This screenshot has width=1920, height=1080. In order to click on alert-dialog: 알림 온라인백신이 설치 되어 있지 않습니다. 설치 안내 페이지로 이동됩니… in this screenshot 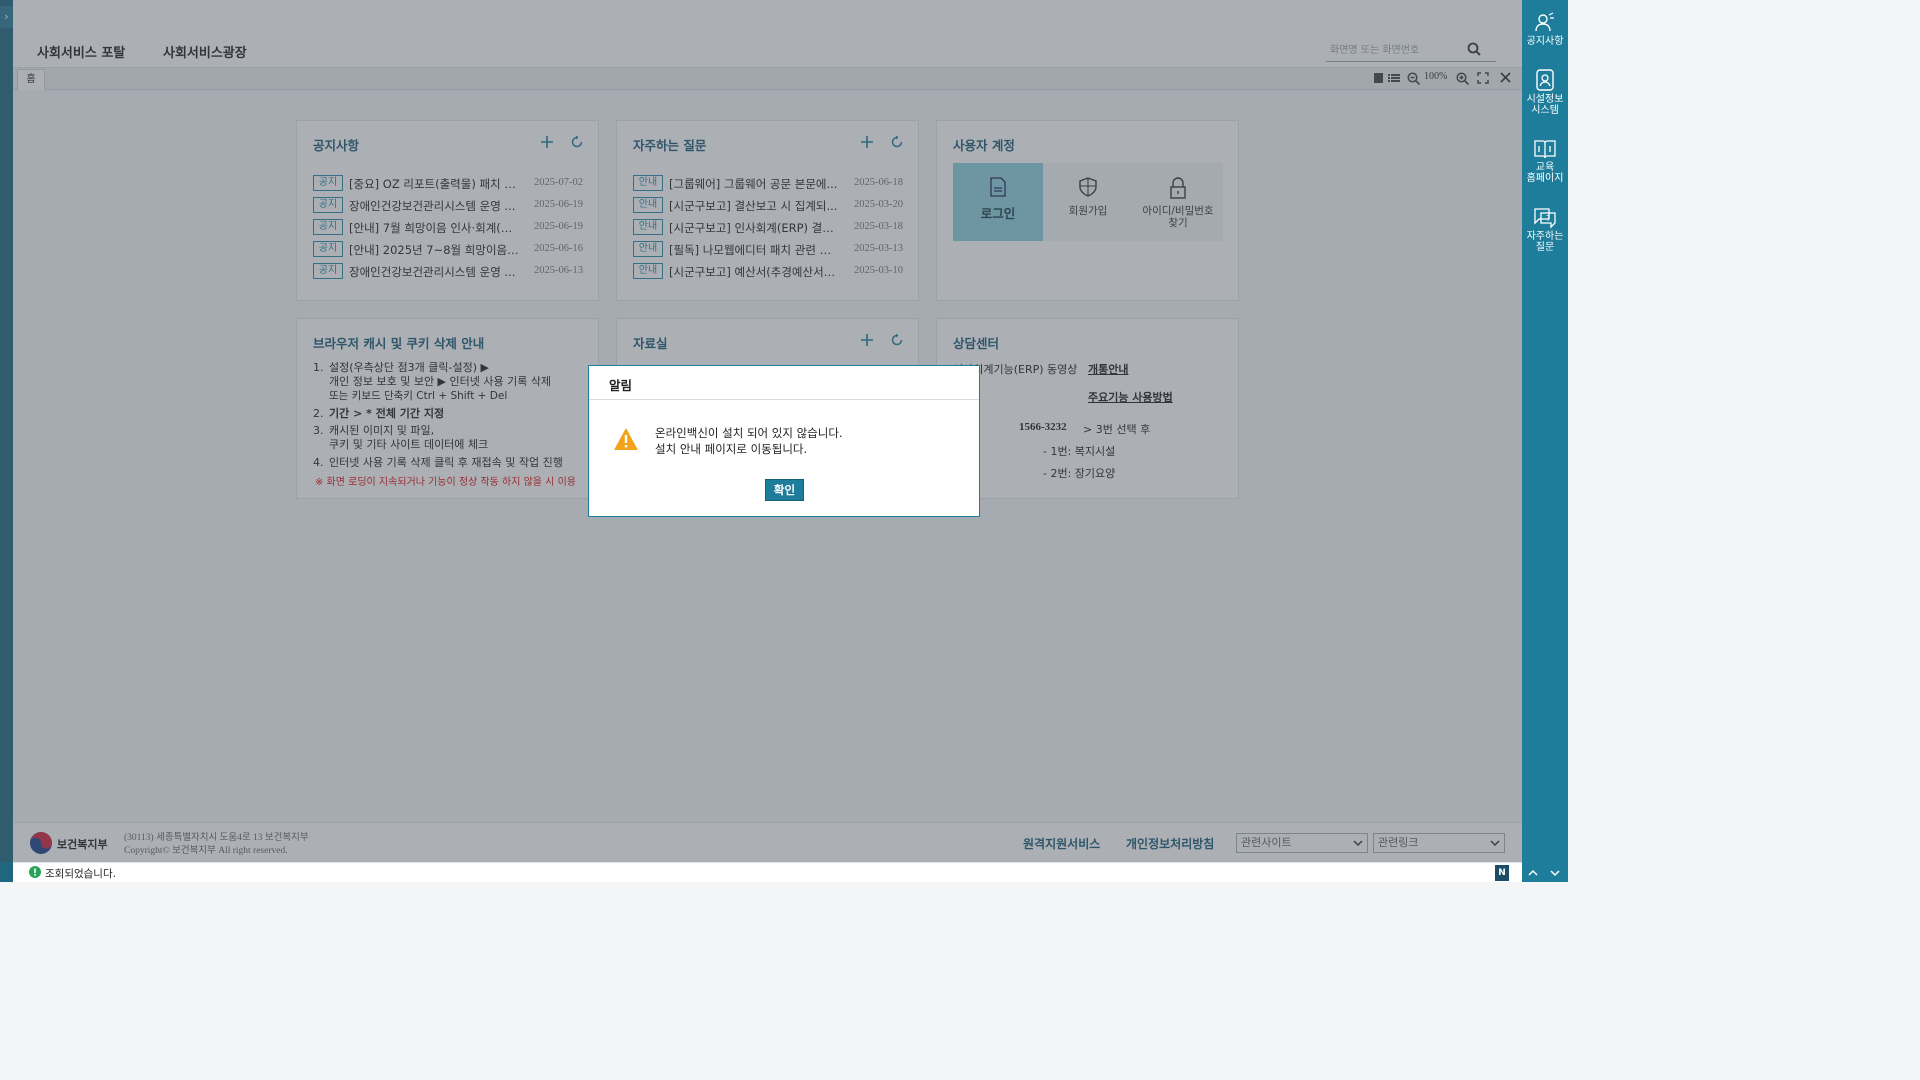, I will do `click(784, 441)`.